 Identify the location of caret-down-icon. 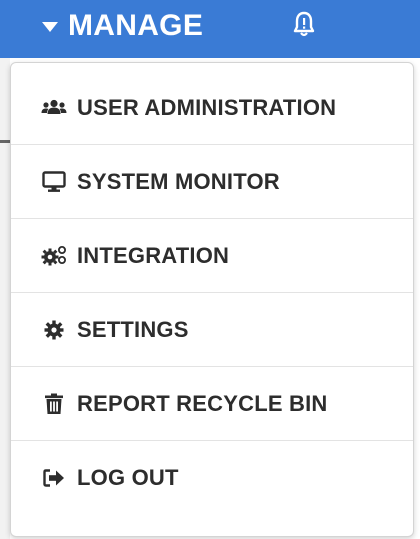
(50, 27).